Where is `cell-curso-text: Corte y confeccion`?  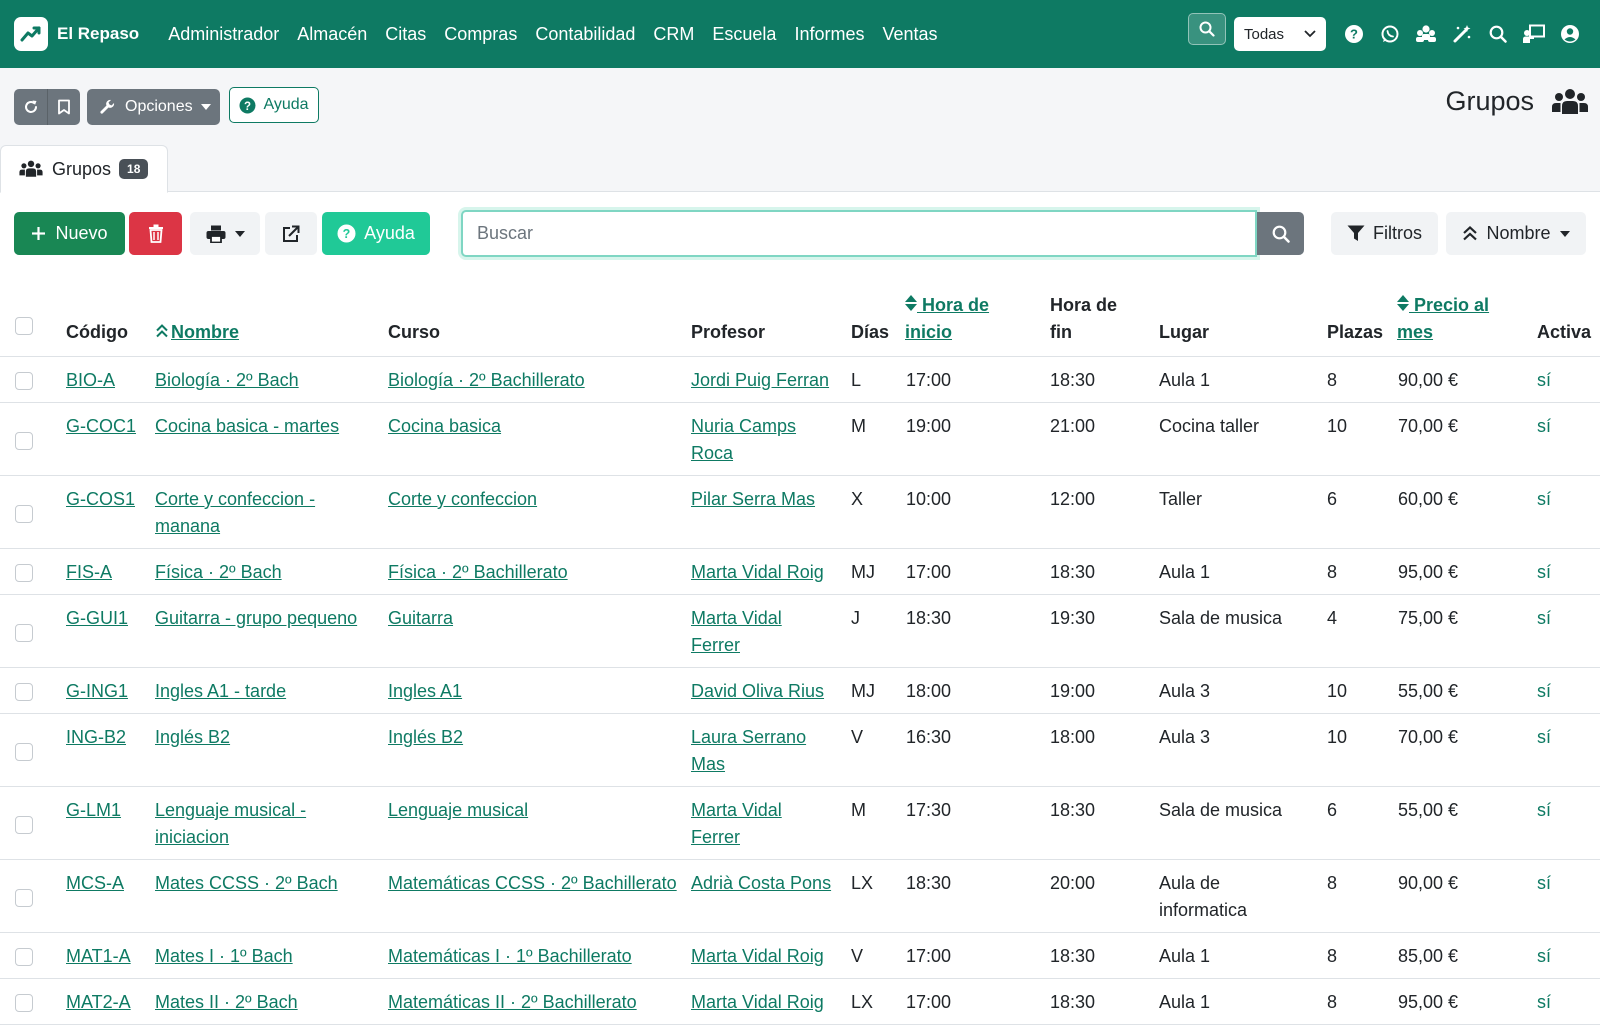
cell-curso-text: Corte y confeccion is located at coordinates (462, 499).